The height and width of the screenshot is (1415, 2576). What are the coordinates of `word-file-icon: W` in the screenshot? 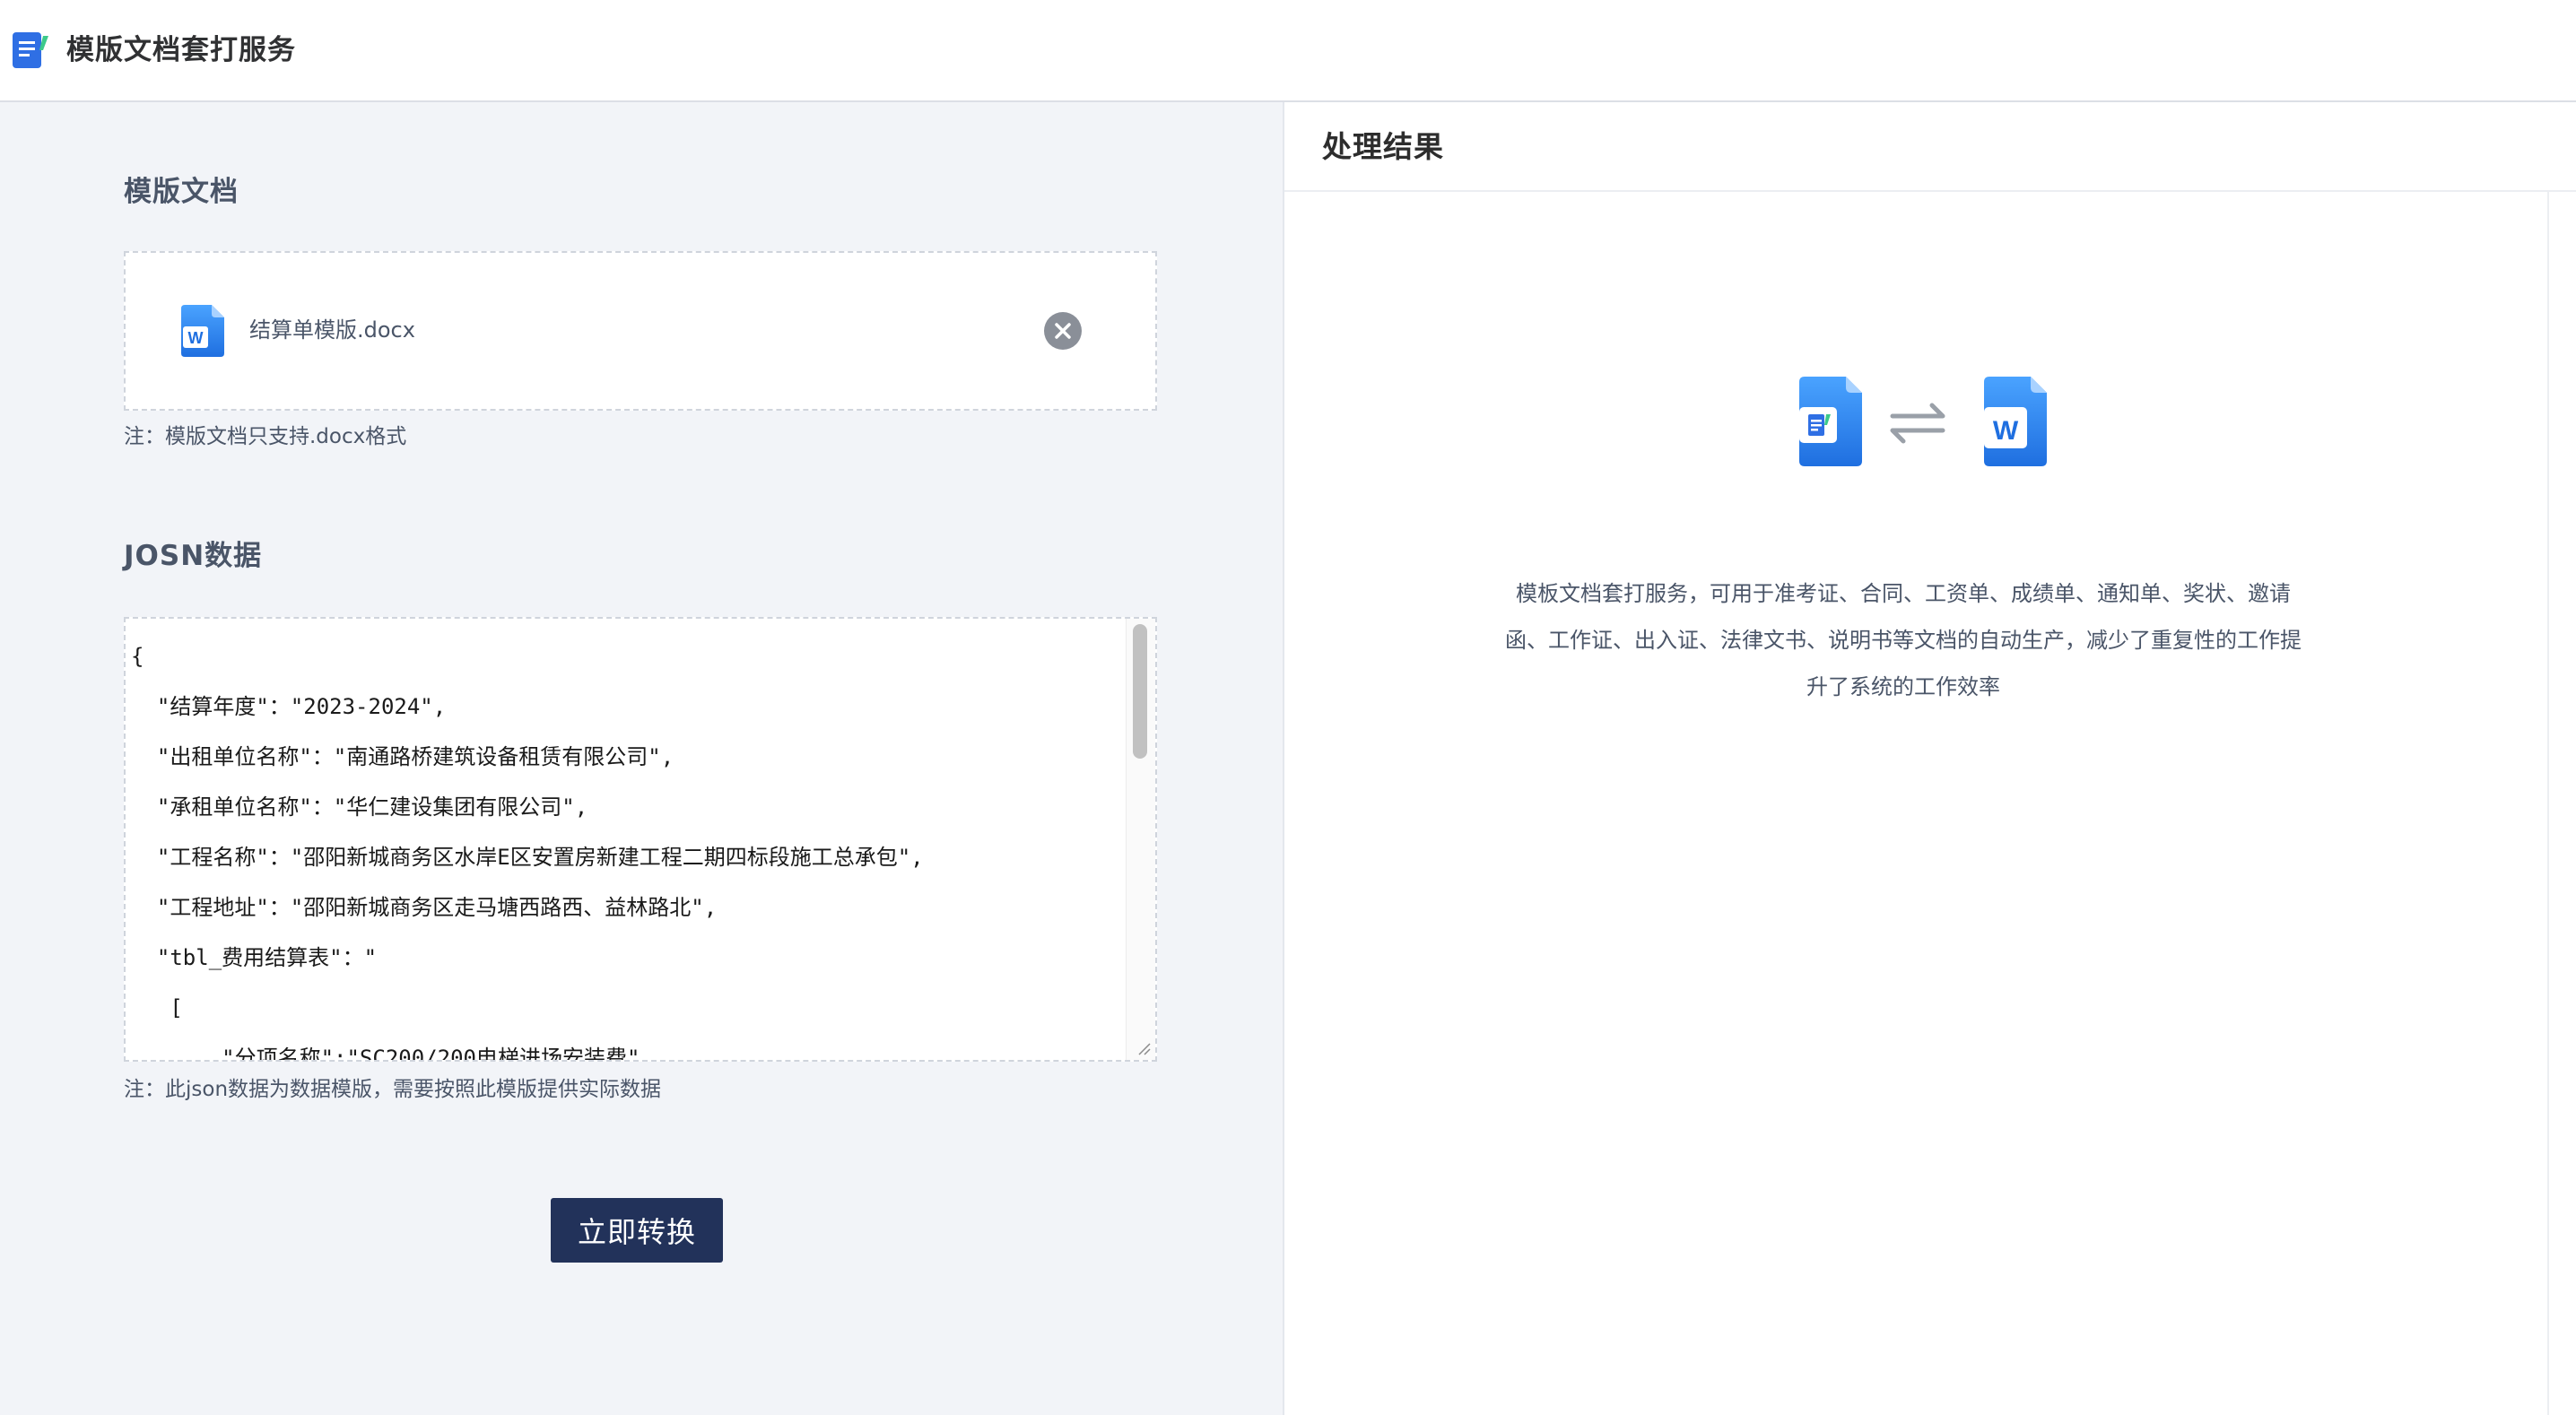 It's located at (202, 331).